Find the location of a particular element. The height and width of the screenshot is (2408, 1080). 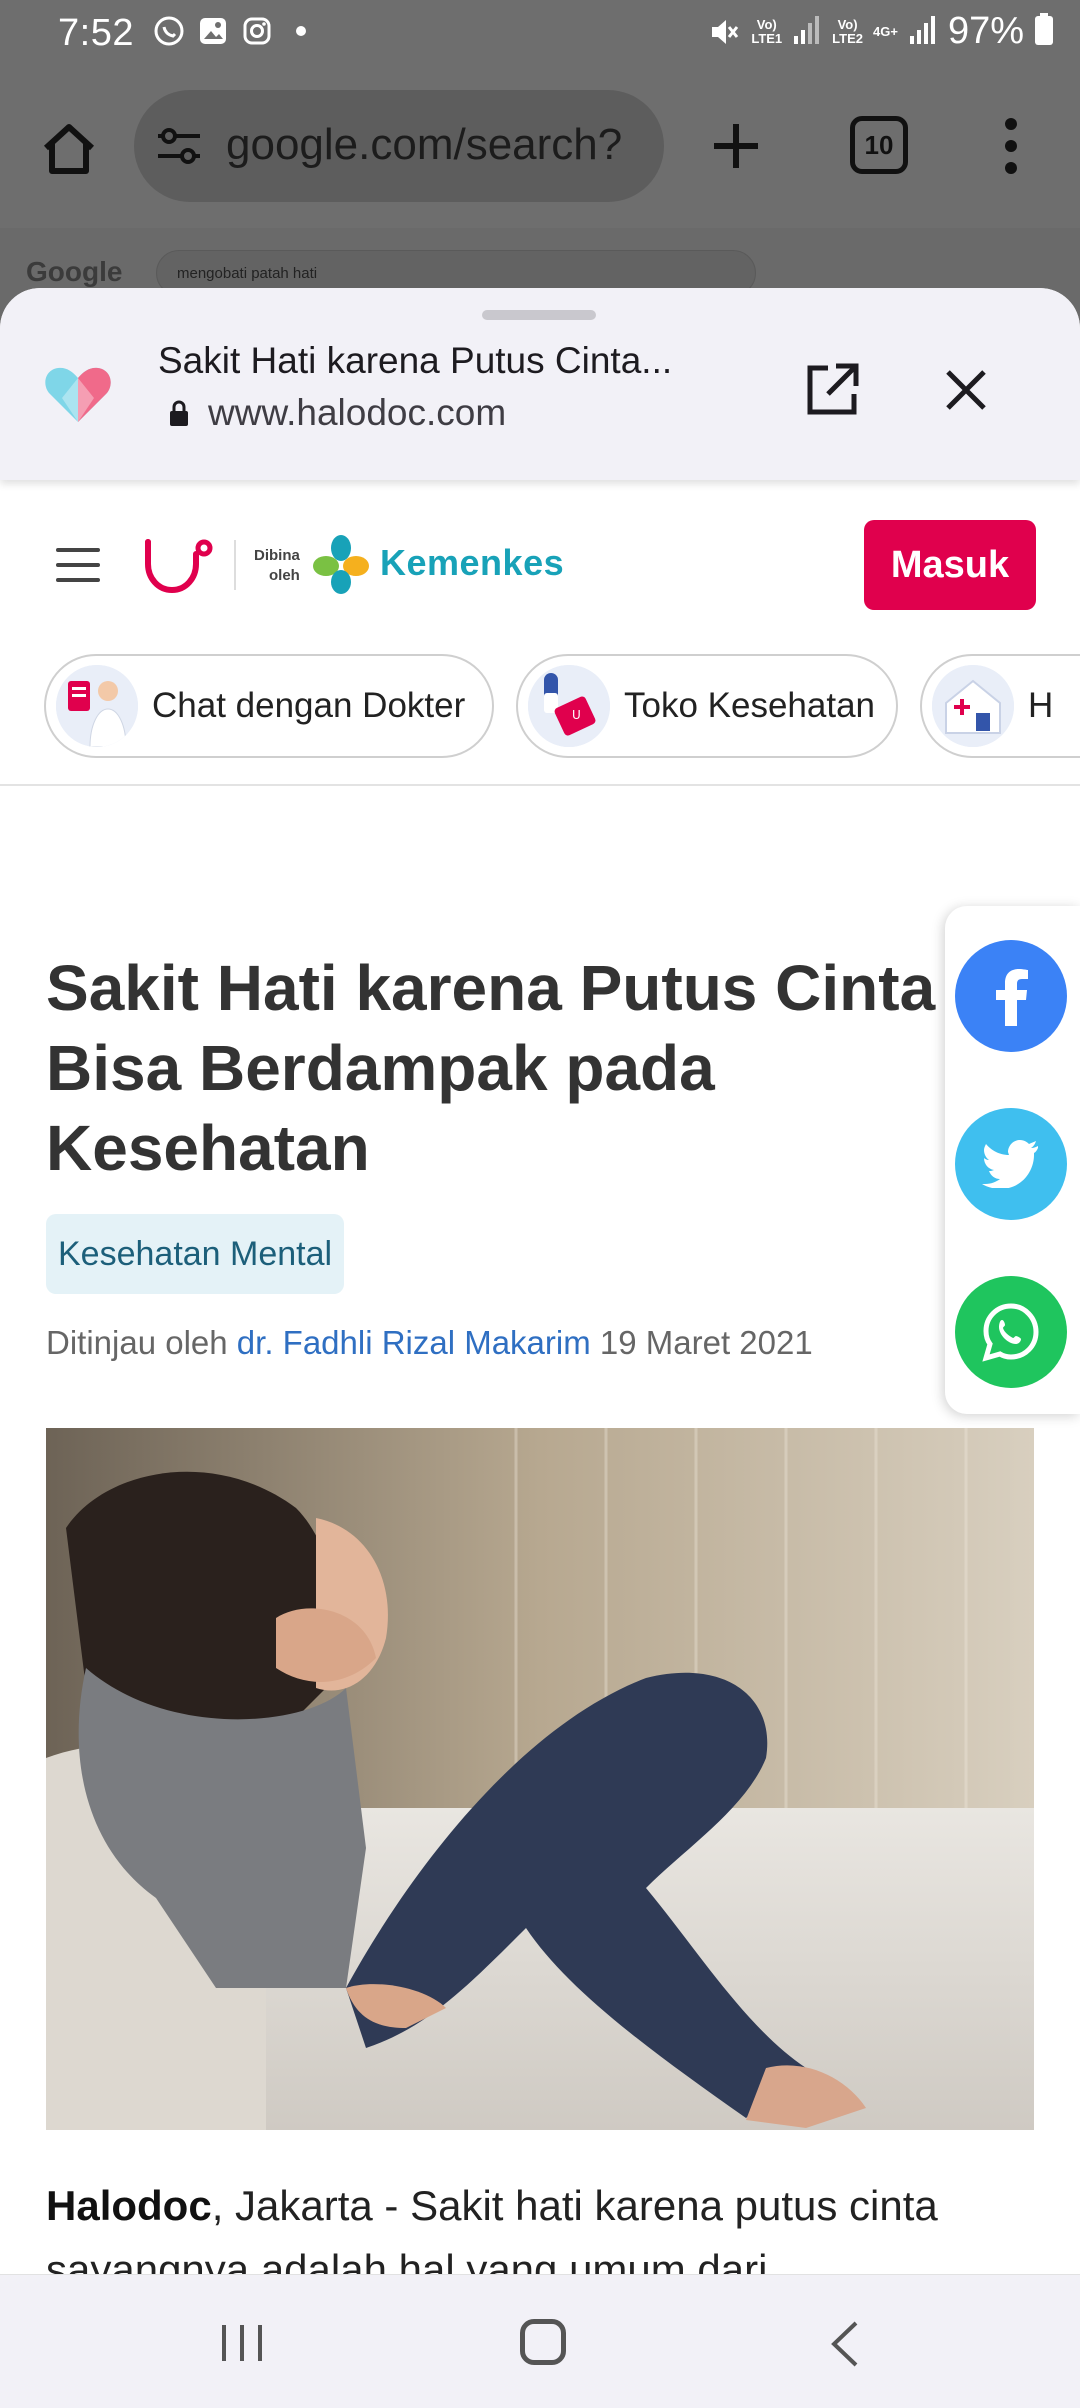

home-icon is located at coordinates (69, 149).